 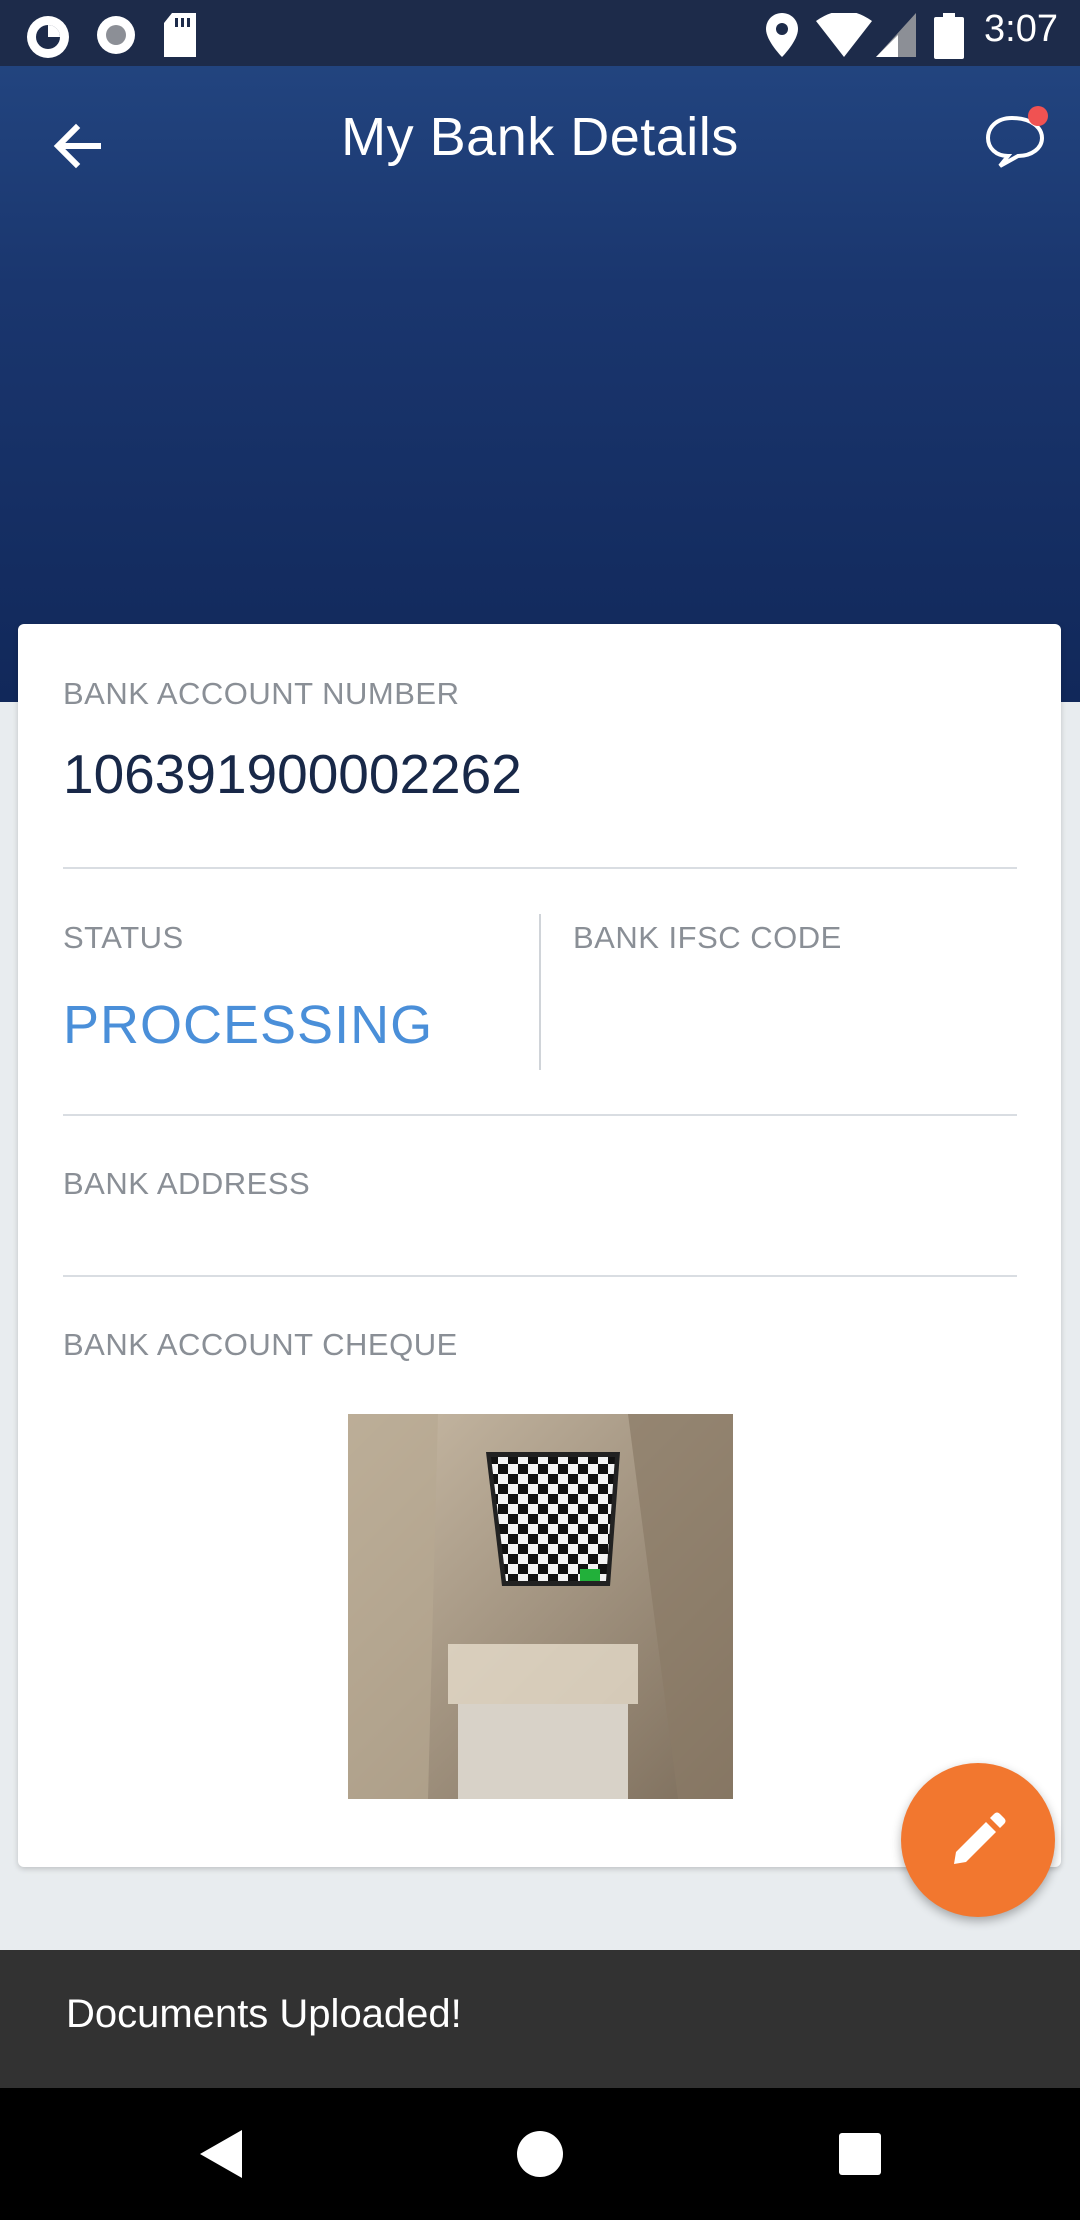 I want to click on location-icon, so click(x=782, y=35).